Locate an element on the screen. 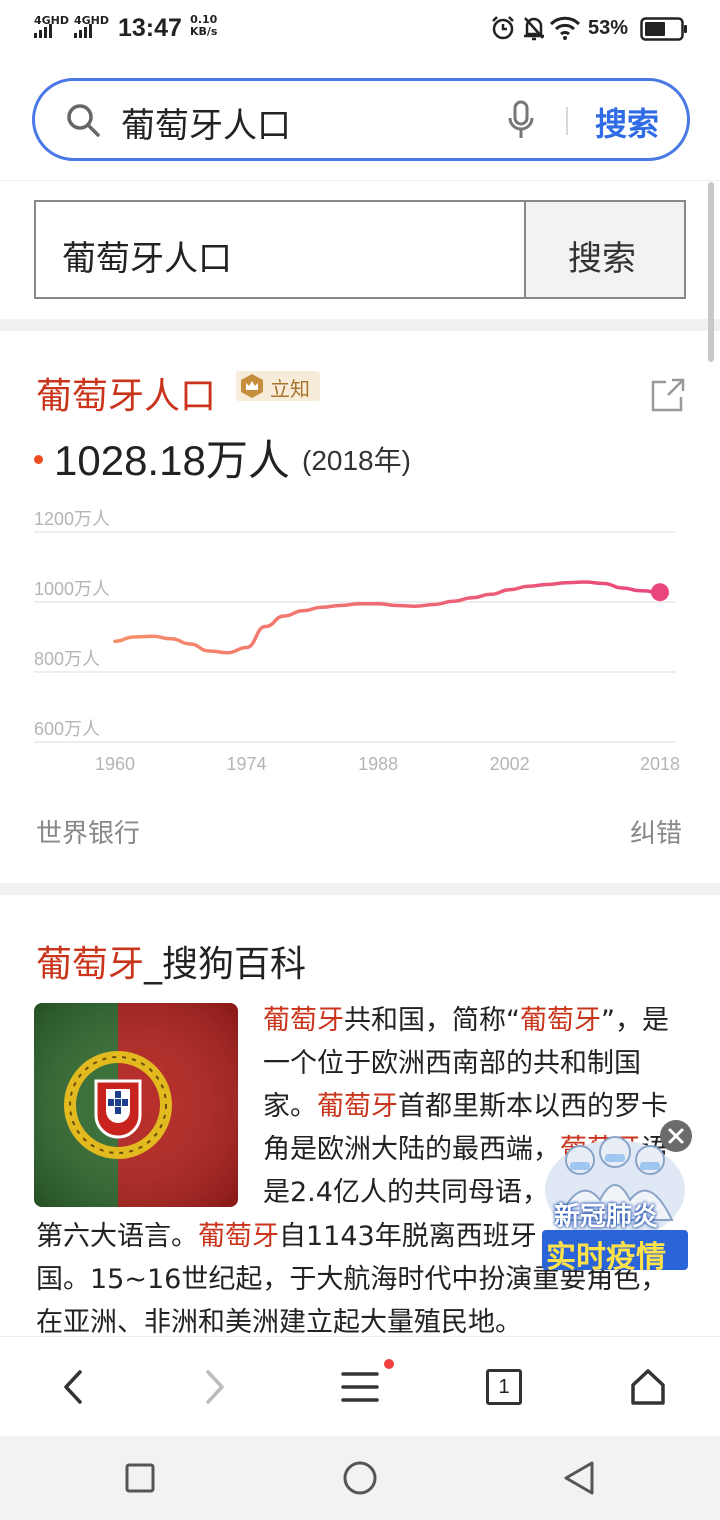 The width and height of the screenshot is (720, 1520). baike-line: 是2.4亿人的共同母语， is located at coordinates (406, 1192).